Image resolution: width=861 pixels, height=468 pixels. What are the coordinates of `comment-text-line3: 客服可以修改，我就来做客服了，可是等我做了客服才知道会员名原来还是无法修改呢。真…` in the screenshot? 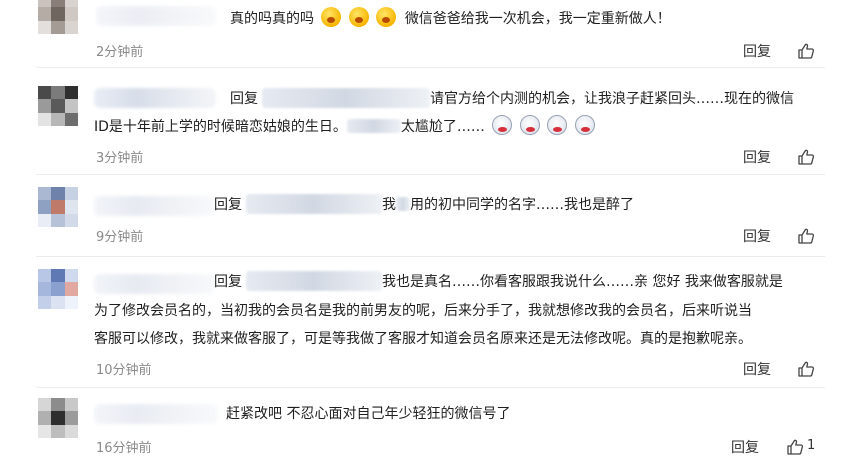 It's located at (423, 339).